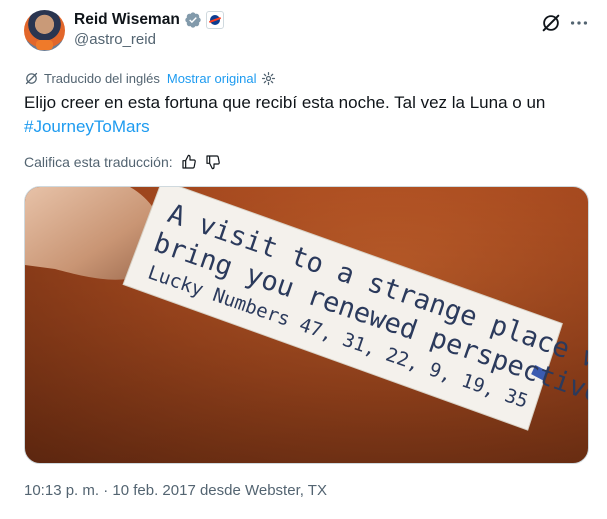 Image resolution: width=607 pixels, height=519 pixels. What do you see at coordinates (102, 78) in the screenshot?
I see `translation-label: Traducido del inglés` at bounding box center [102, 78].